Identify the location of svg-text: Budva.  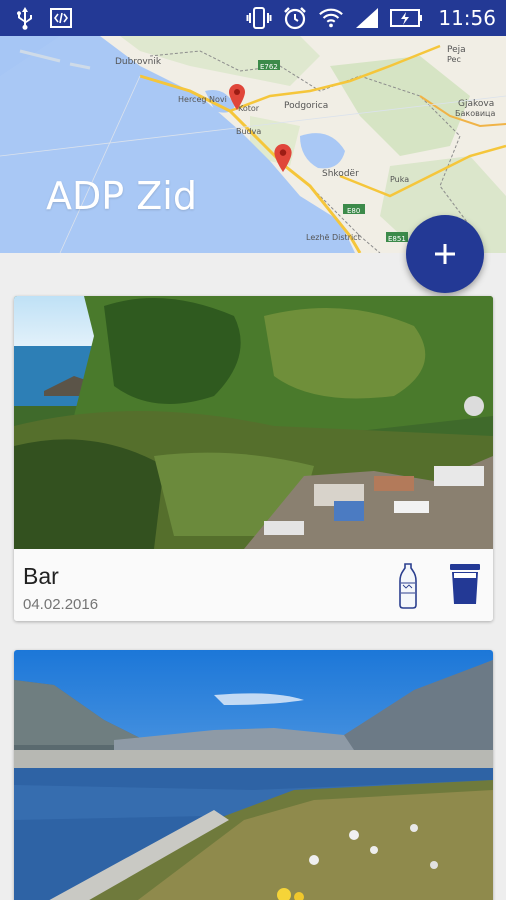
(248, 131).